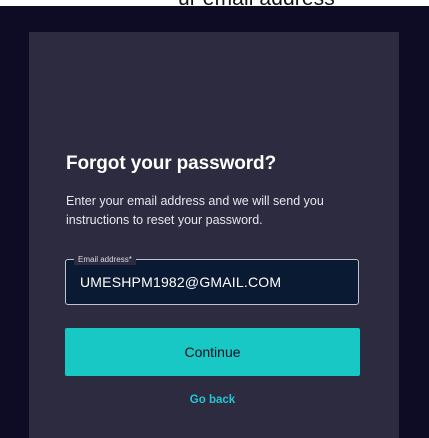 This screenshot has height=438, width=429. I want to click on email-field: Email address*, so click(212, 279).